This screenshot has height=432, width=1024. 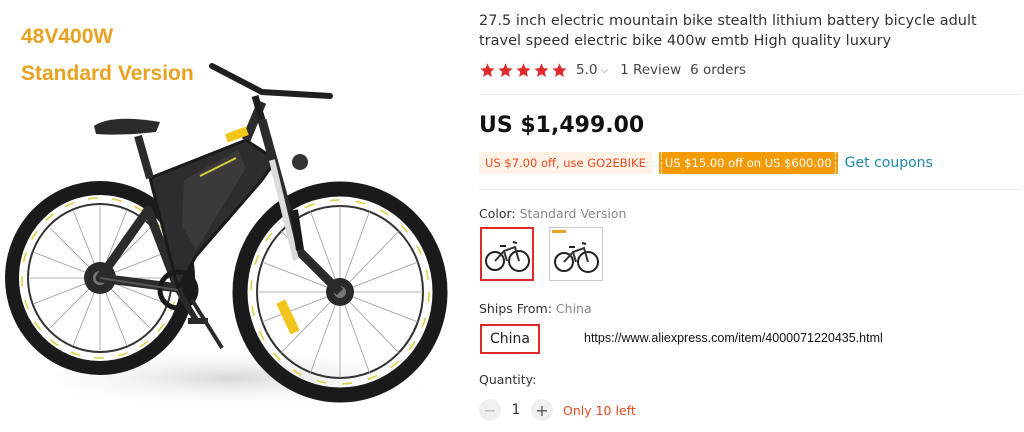 I want to click on ships-from-label: Ships From: China, so click(x=535, y=308).